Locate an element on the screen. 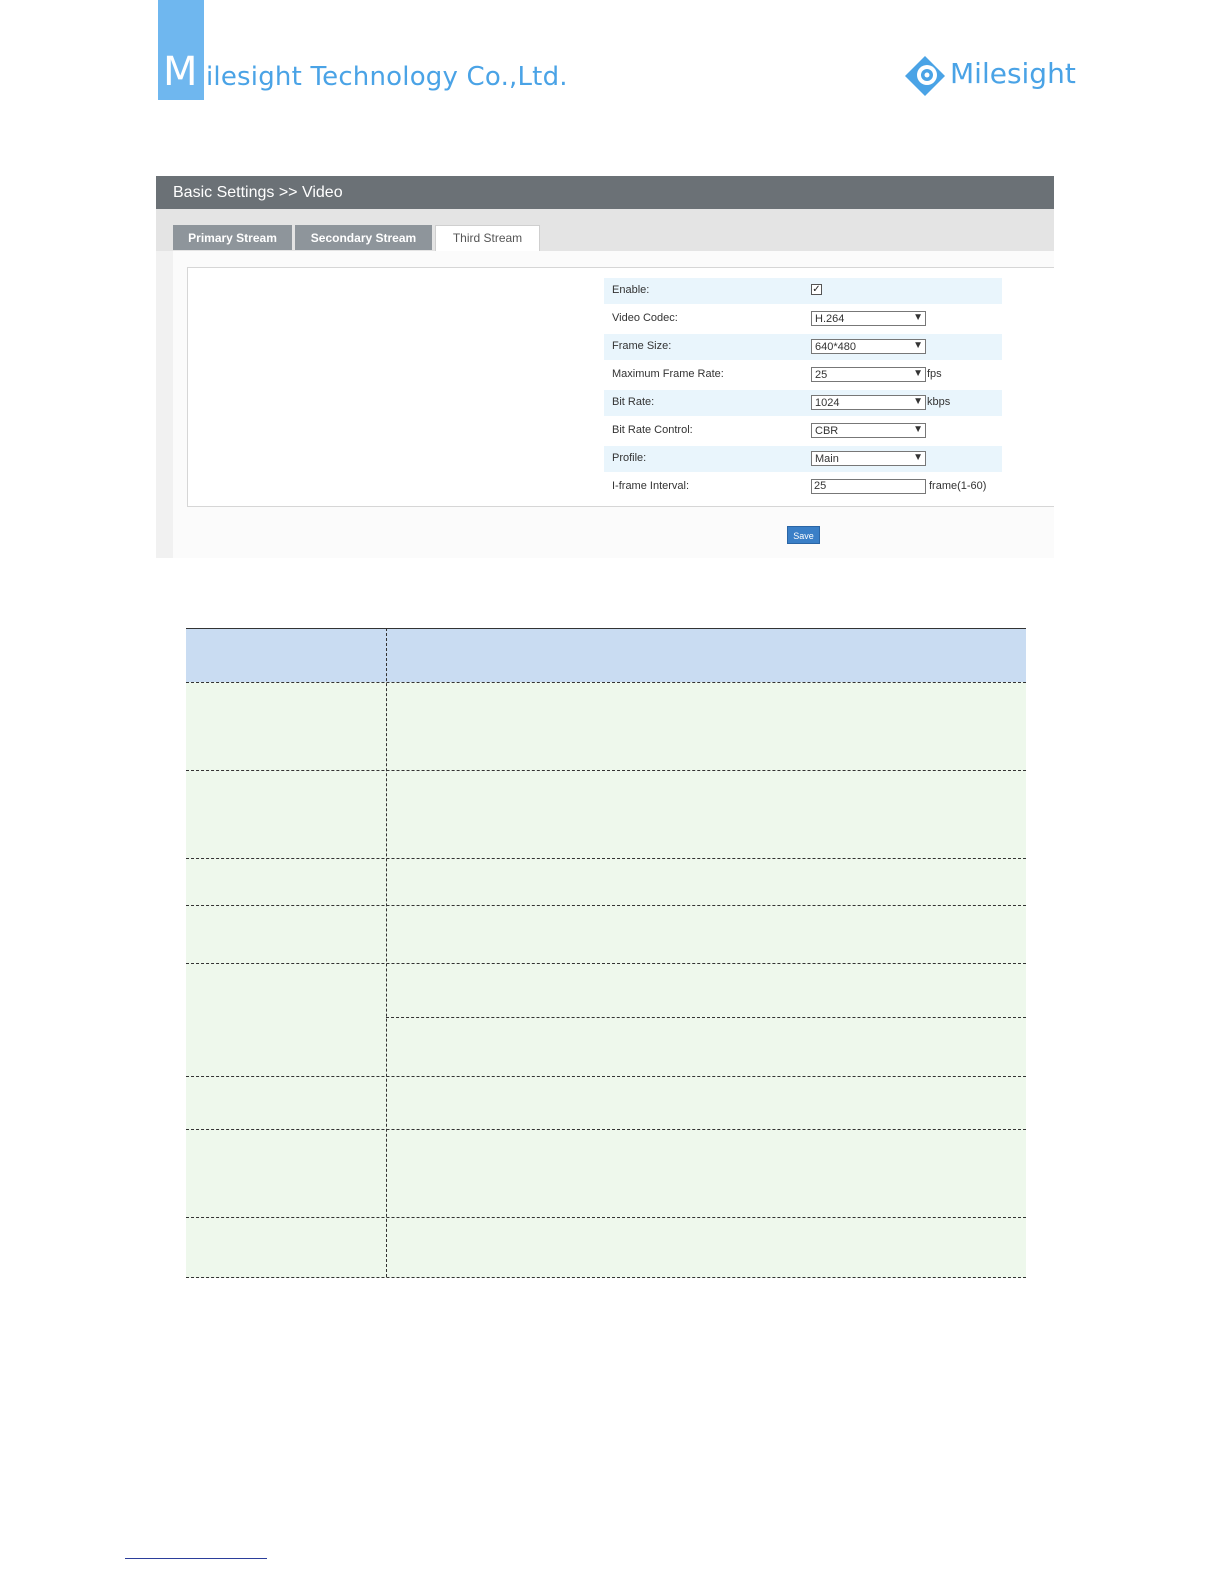 The width and height of the screenshot is (1224, 1584). video-codec-label: Video Codec: is located at coordinates (645, 318).